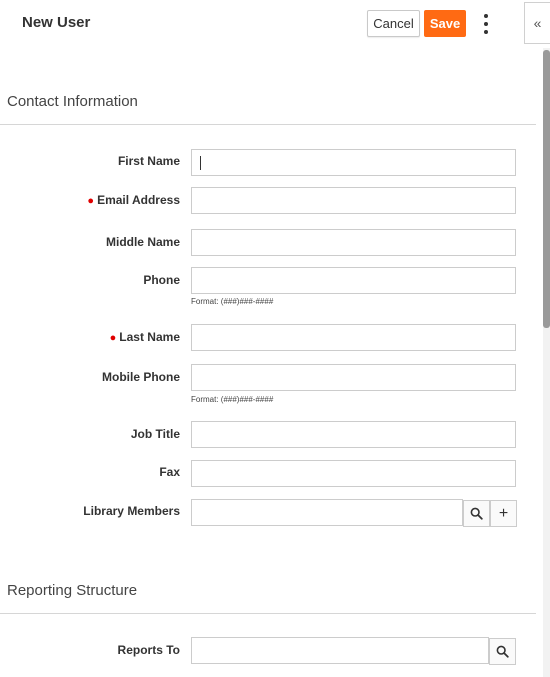 The width and height of the screenshot is (550, 677). I want to click on scrollbar-thumb, so click(546, 189).